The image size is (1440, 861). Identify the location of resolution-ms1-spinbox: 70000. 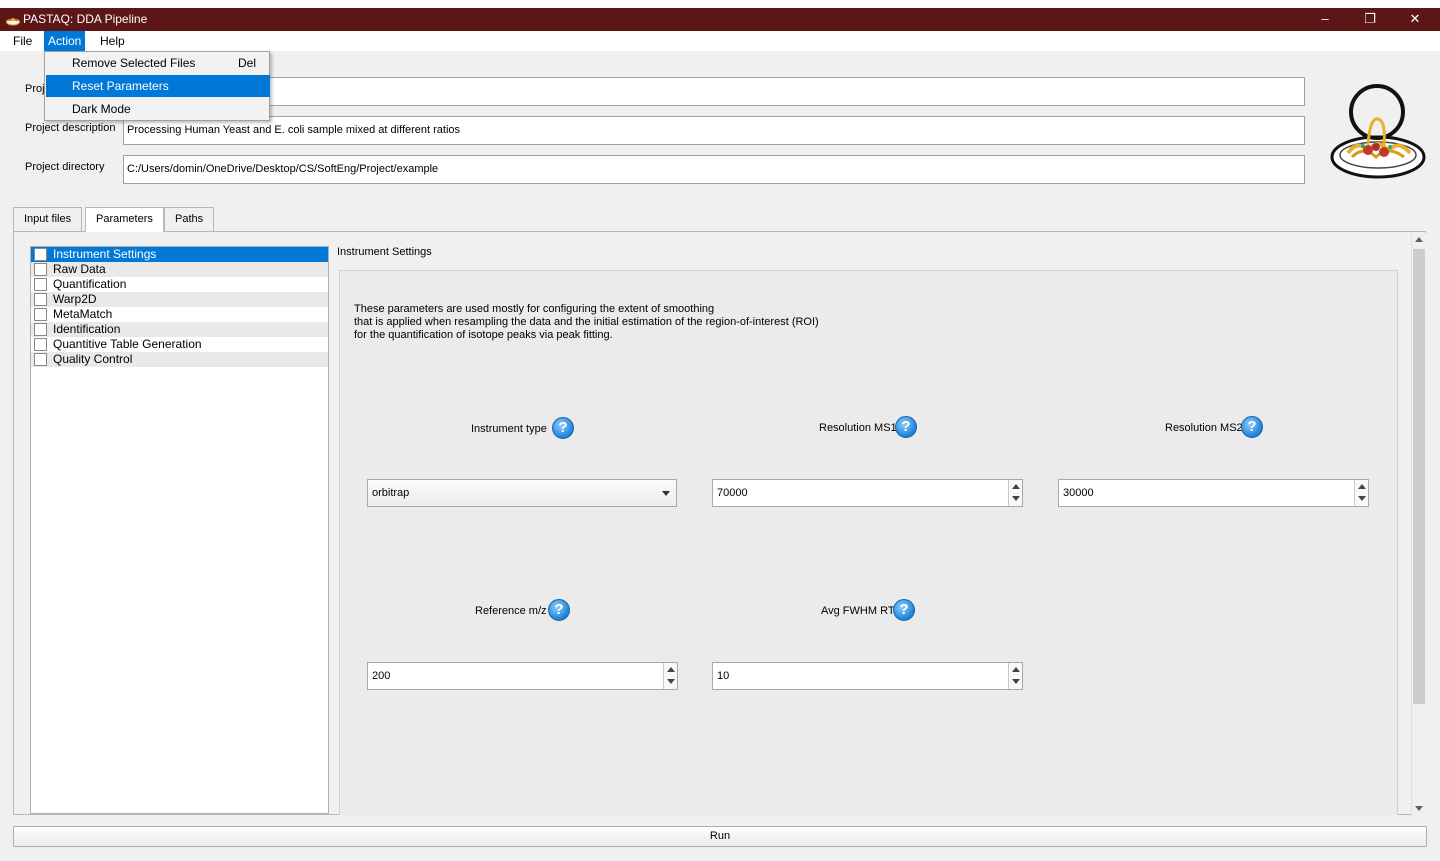
(867, 493).